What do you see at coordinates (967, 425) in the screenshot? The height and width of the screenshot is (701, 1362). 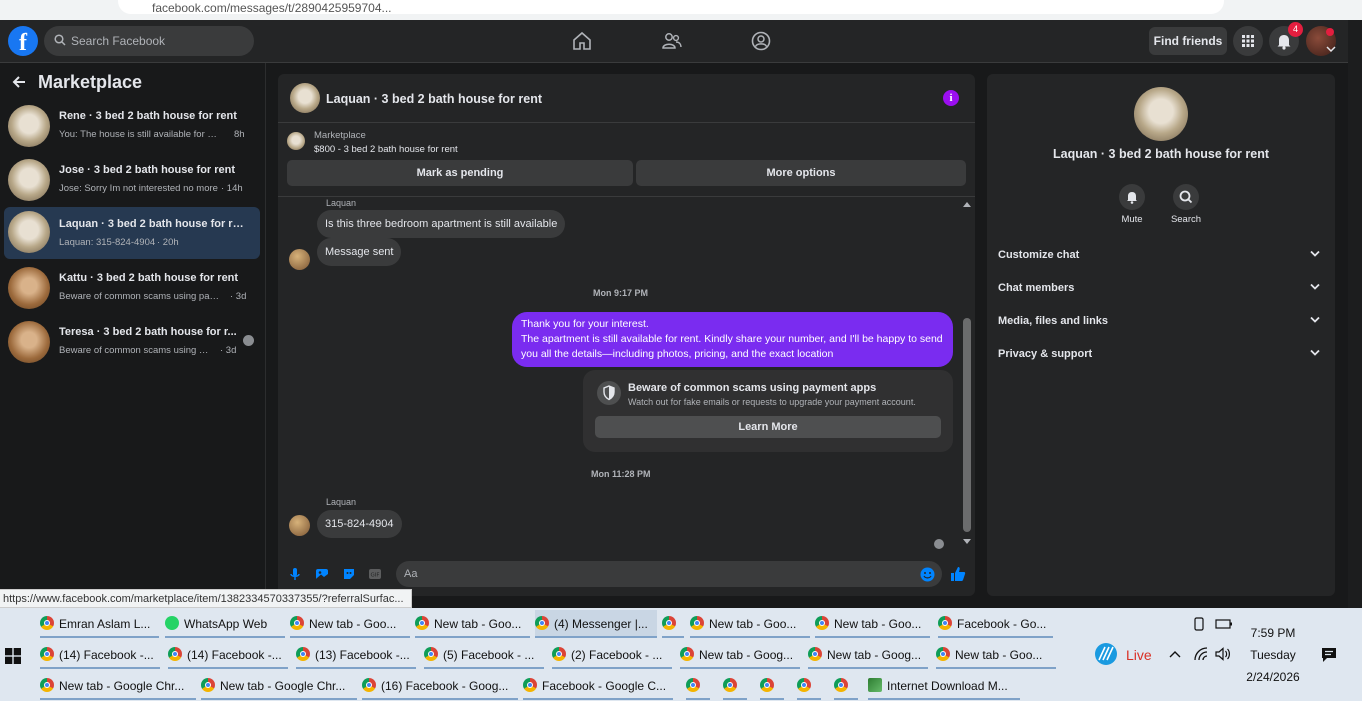 I see `scroll-thumb` at bounding box center [967, 425].